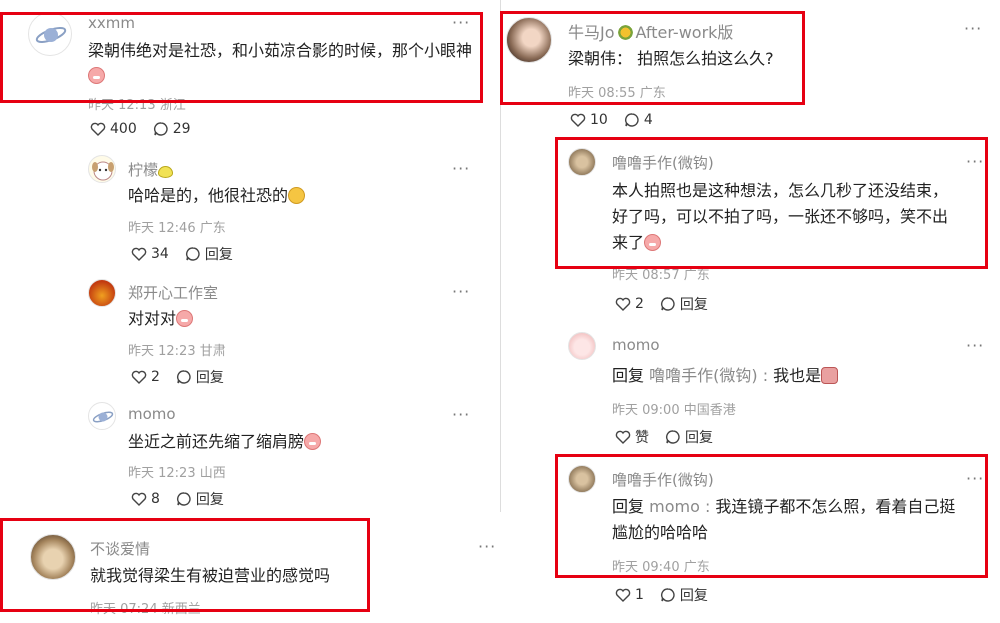  I want to click on reply-text: 坐近之前还先缩了缩肩膀, so click(225, 442).